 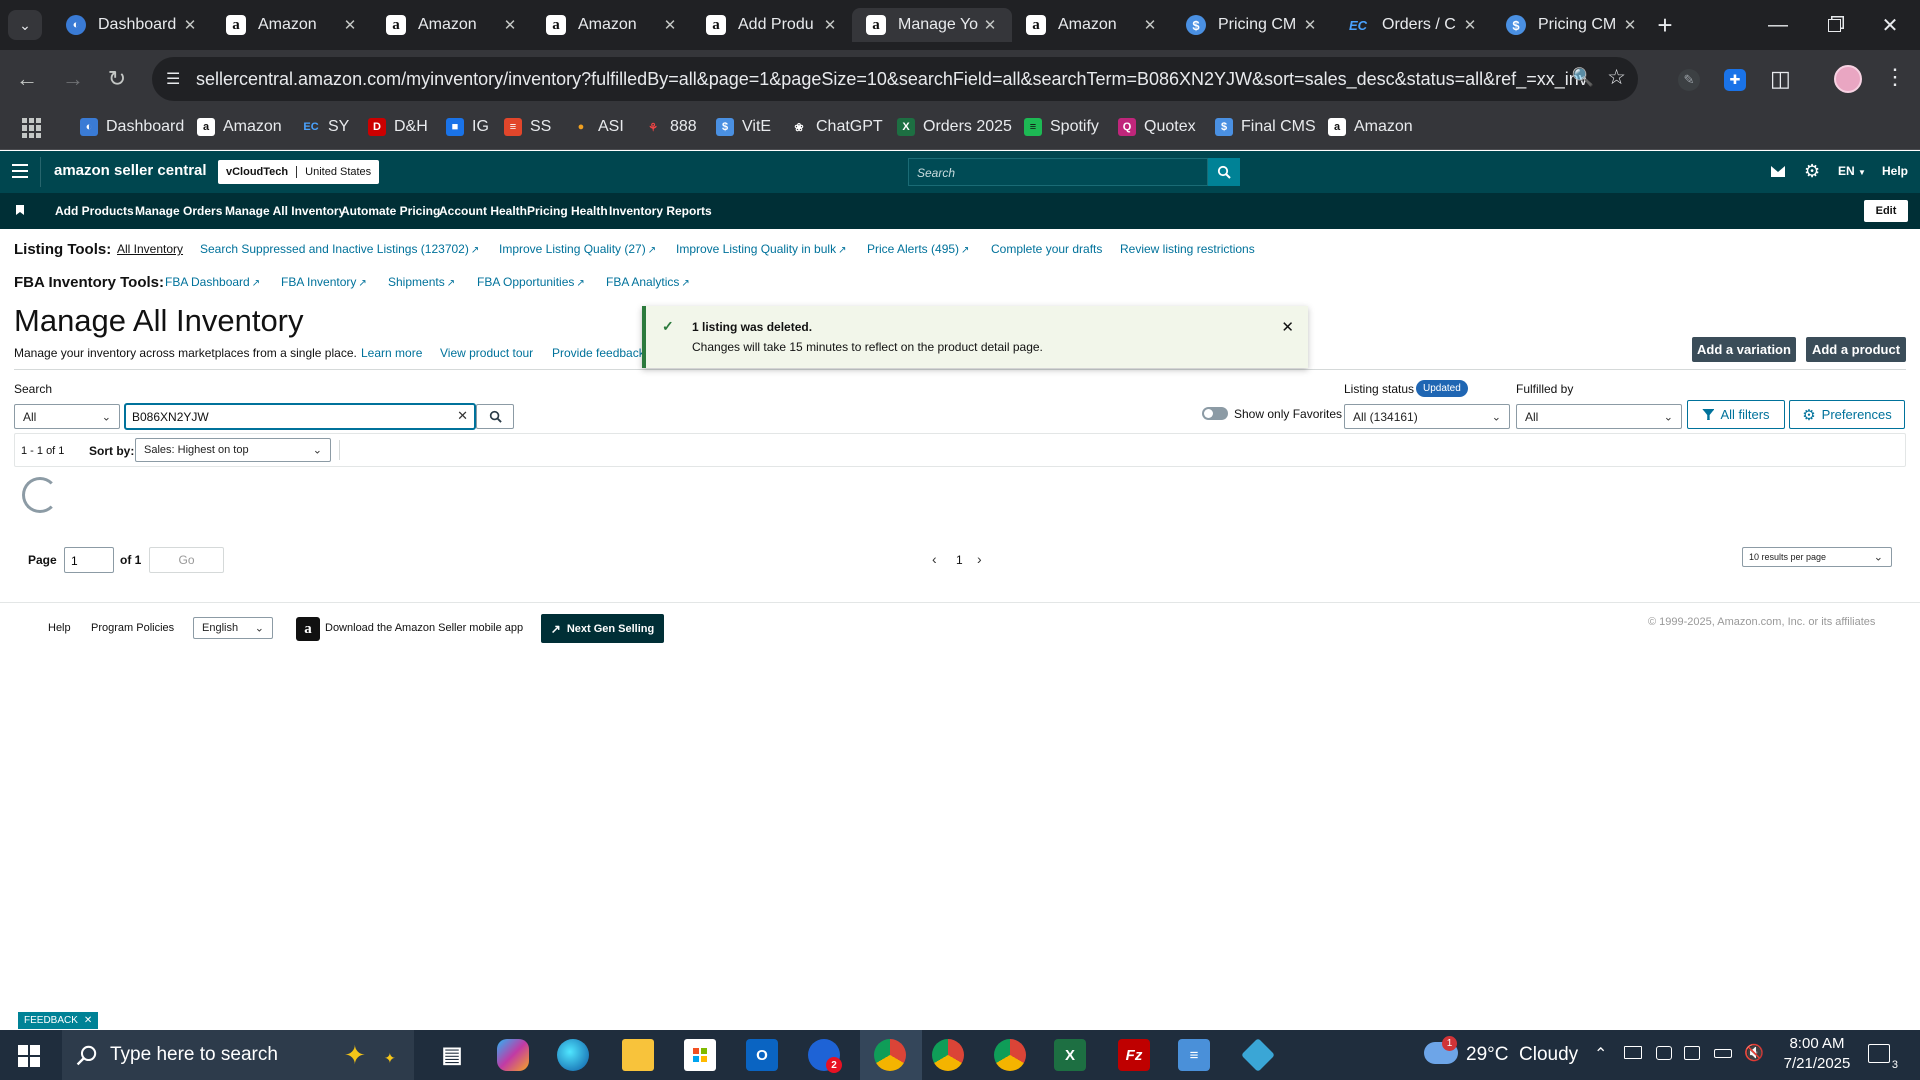 What do you see at coordinates (25, 25) in the screenshot?
I see `tab-search-button: ⌄` at bounding box center [25, 25].